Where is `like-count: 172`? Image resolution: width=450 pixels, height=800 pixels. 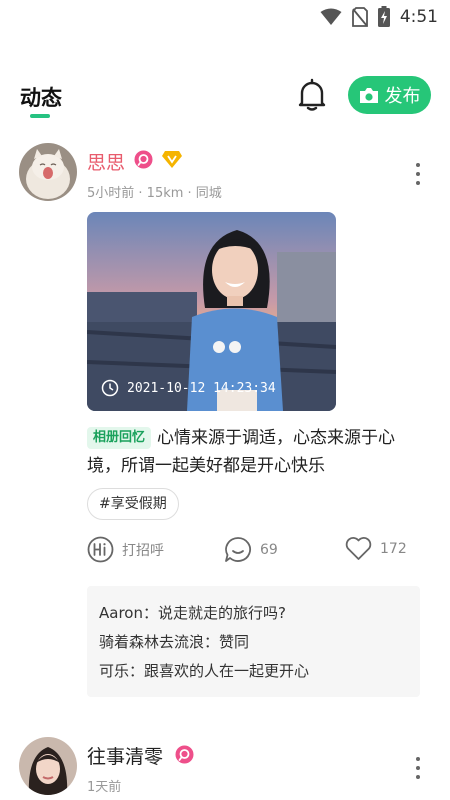
like-count: 172 is located at coordinates (393, 548).